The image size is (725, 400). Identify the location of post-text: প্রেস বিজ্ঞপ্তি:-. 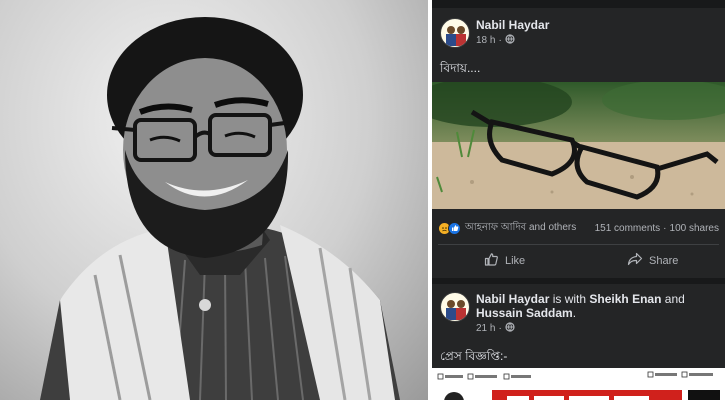
(474, 356).